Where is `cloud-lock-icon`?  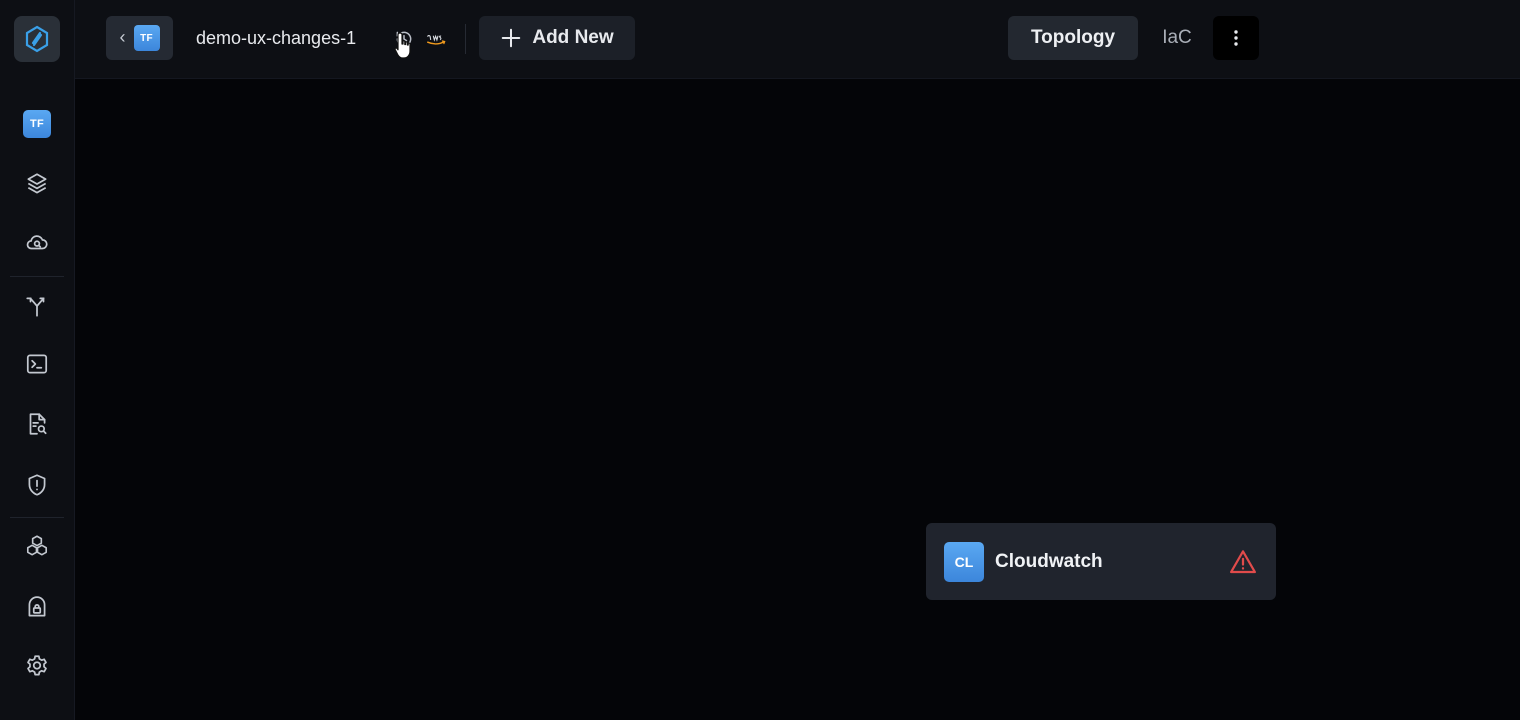
cloud-lock-icon is located at coordinates (37, 606).